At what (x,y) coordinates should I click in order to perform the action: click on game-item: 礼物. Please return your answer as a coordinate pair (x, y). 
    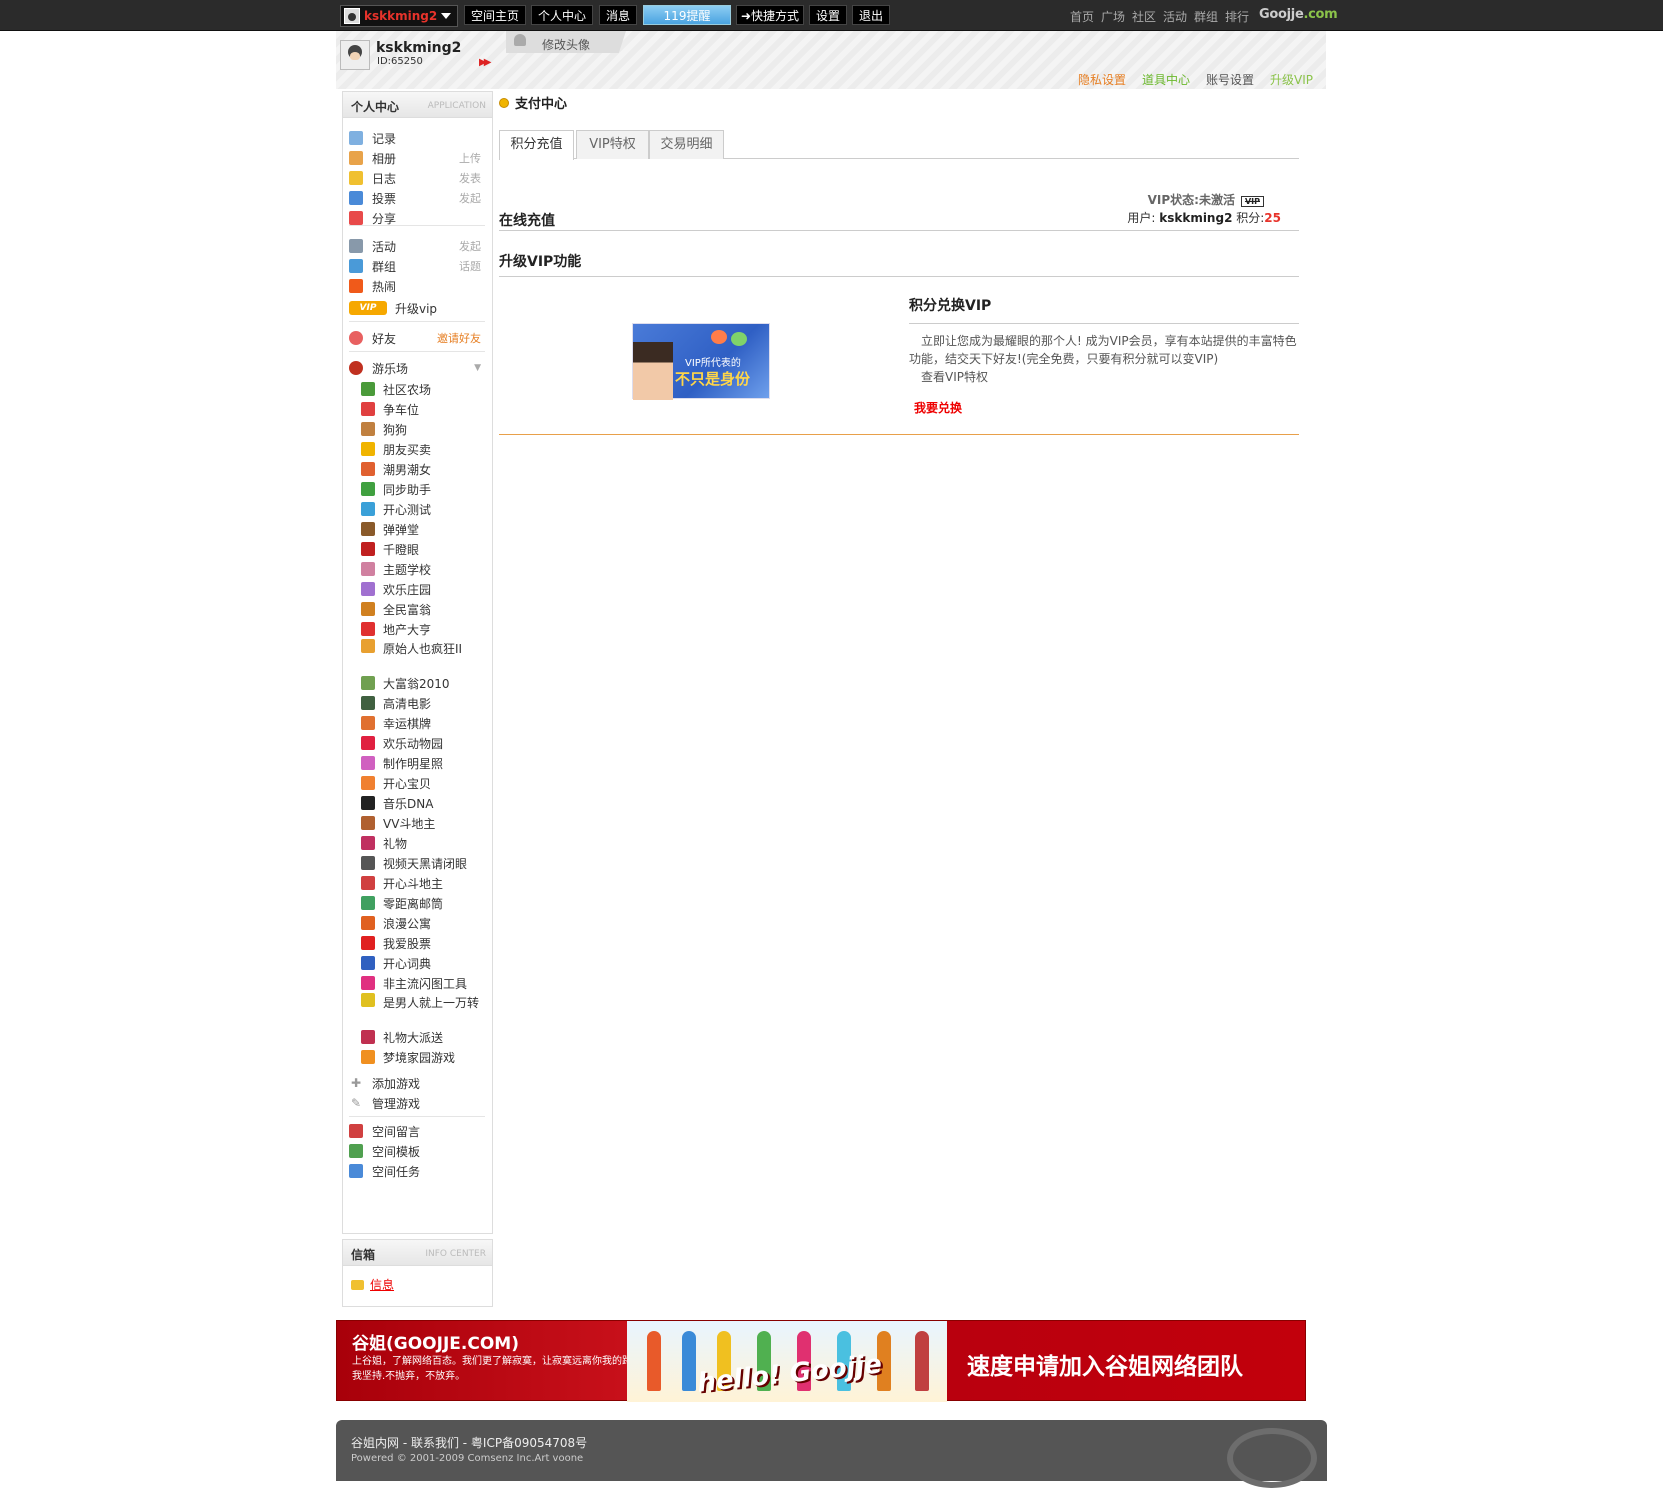
    Looking at the image, I should click on (424, 843).